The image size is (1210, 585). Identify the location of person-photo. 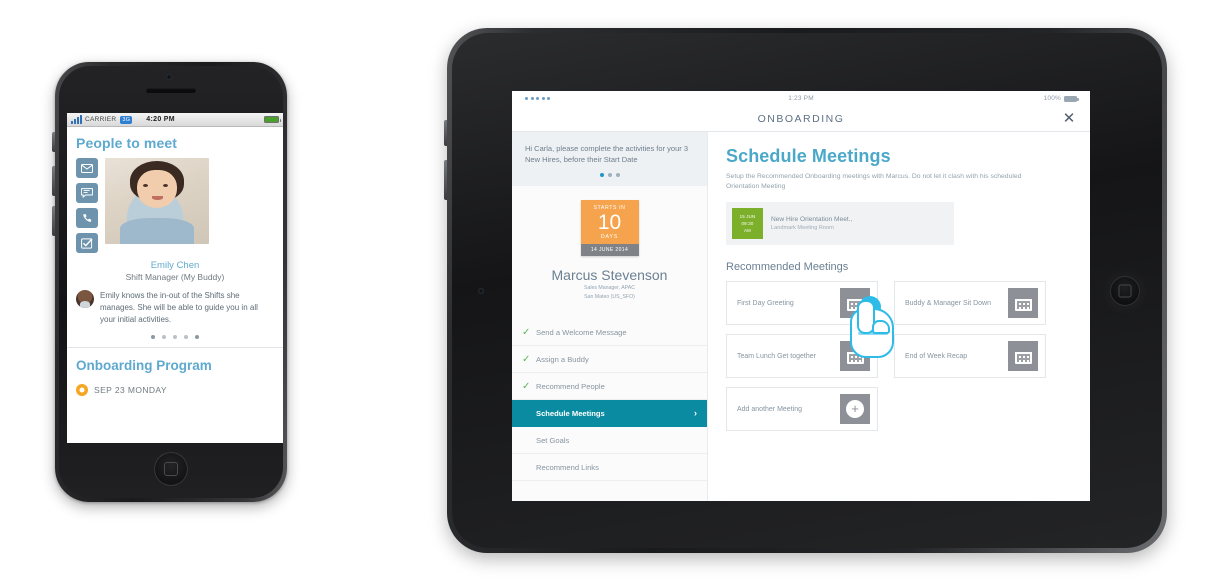
(157, 201).